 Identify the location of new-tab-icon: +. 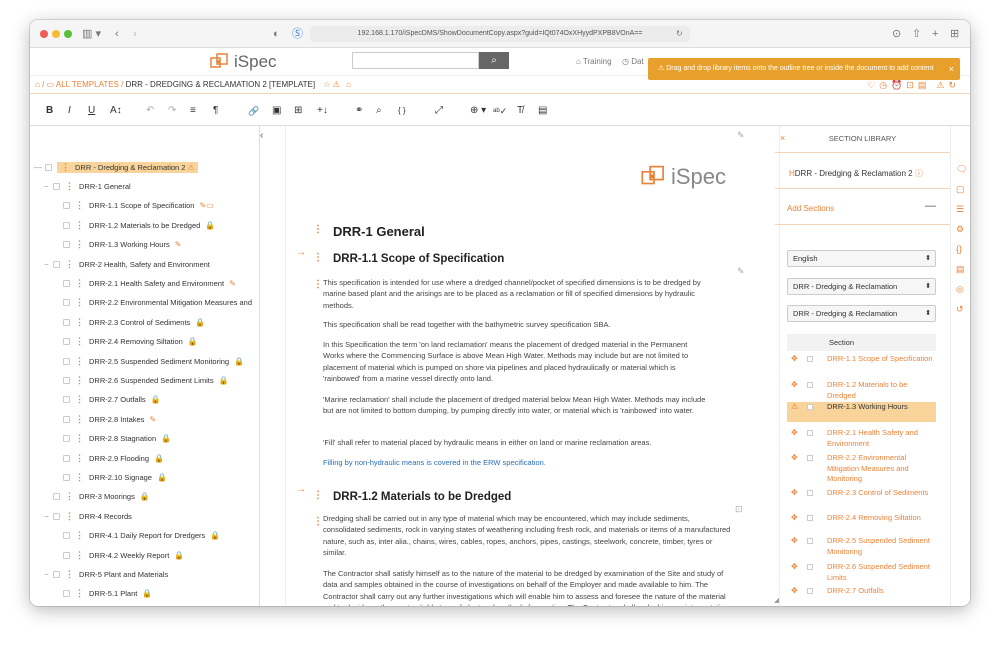
(935, 34).